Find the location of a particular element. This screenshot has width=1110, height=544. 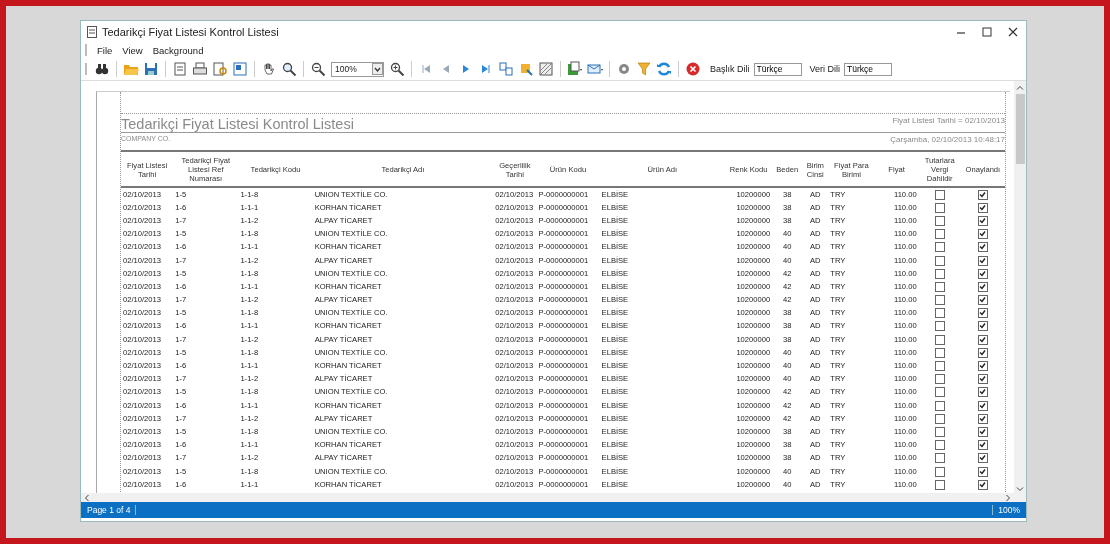

report-icon is located at coordinates (92, 31).